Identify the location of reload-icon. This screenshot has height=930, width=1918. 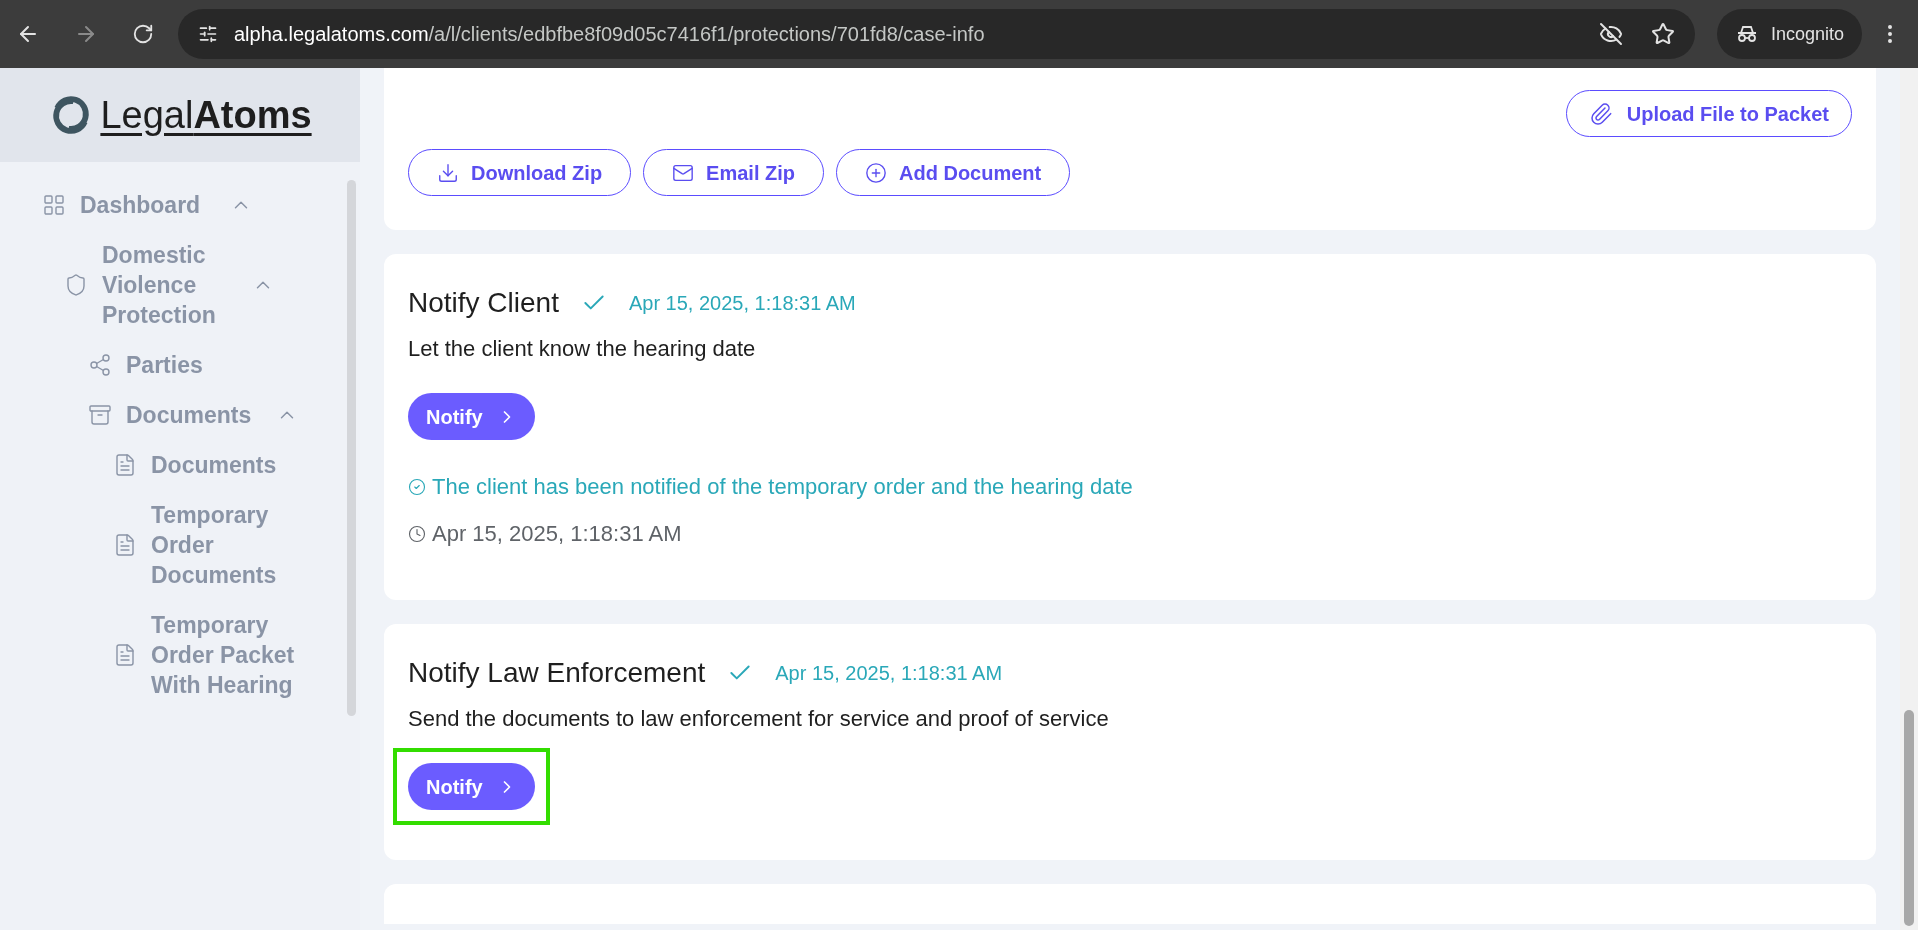
(143, 34).